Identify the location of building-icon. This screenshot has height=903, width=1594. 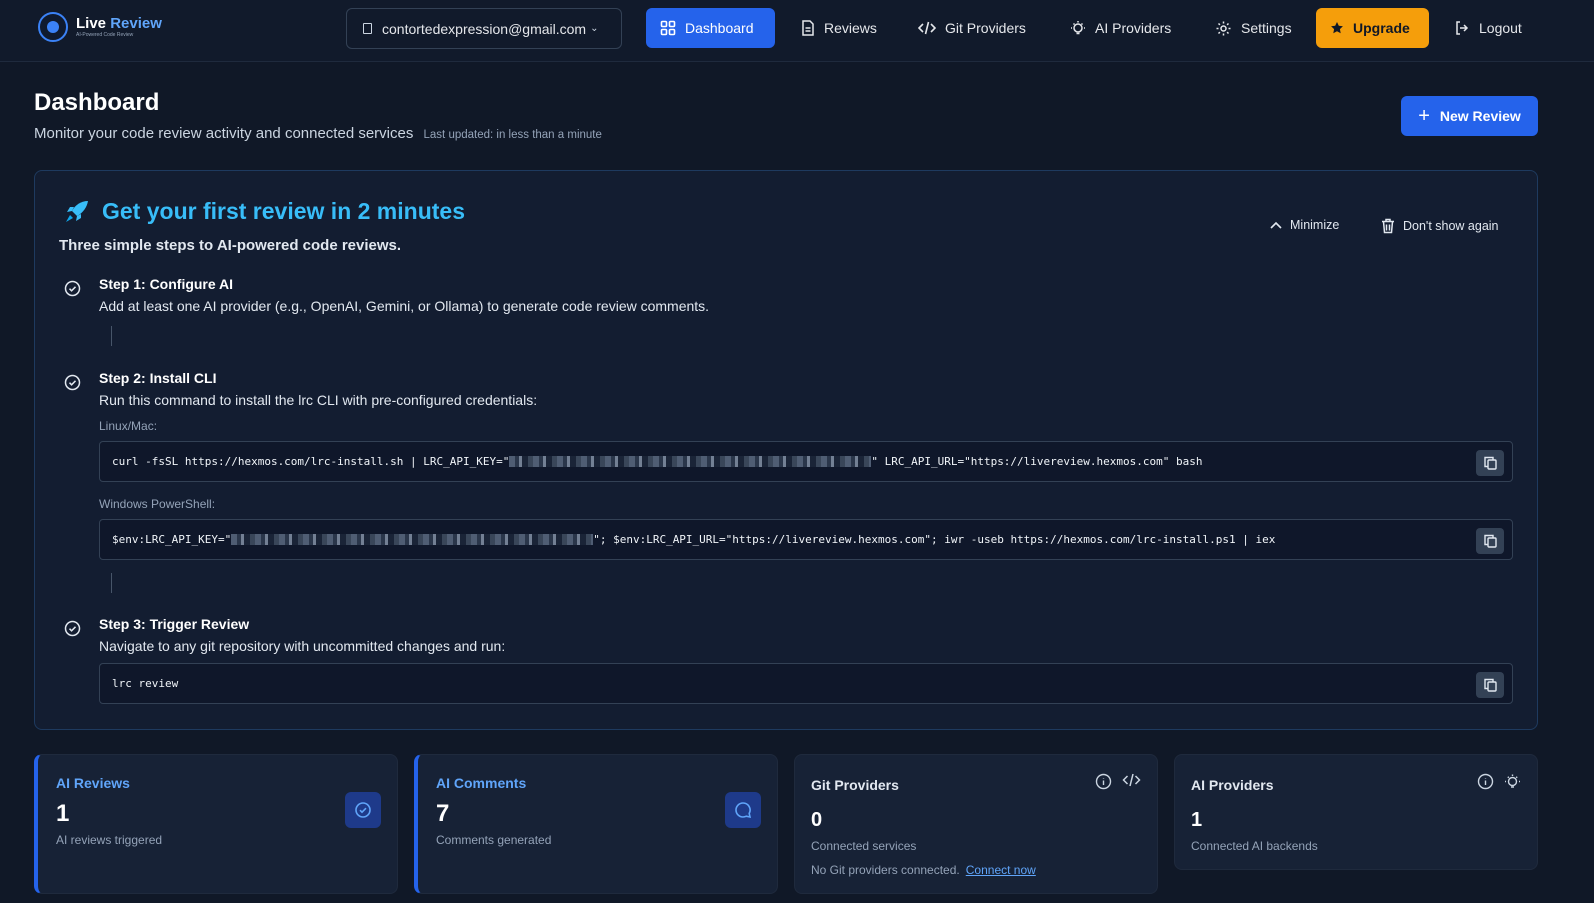
(367, 28).